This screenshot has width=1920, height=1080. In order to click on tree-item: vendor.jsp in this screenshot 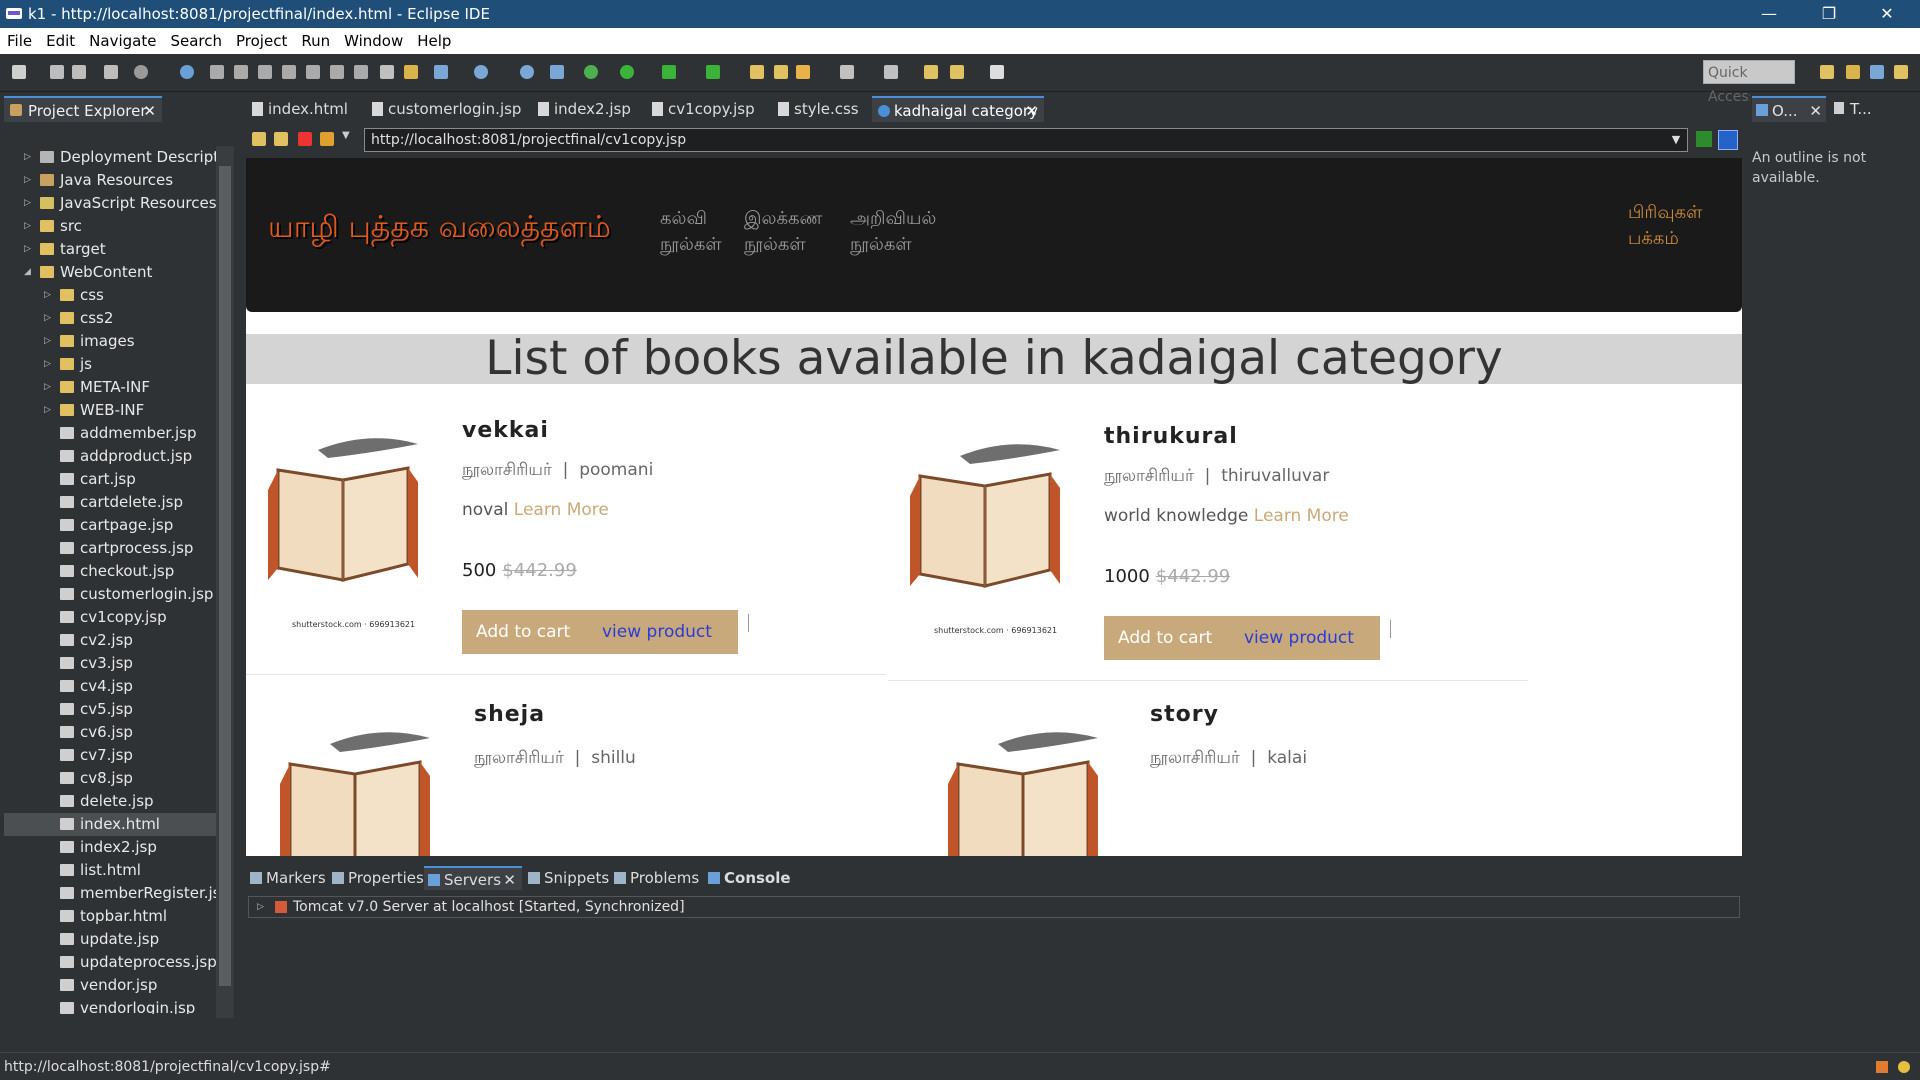, I will do `click(110, 985)`.